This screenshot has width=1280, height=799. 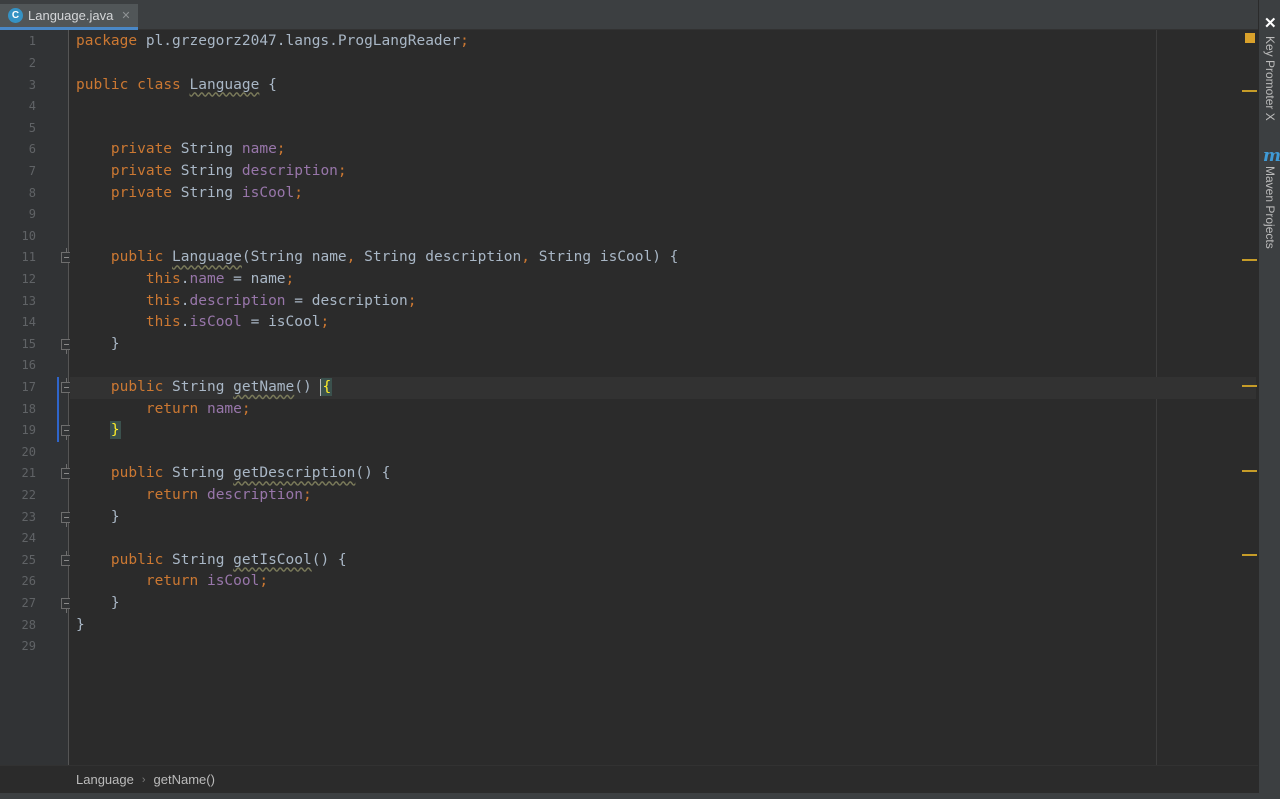 What do you see at coordinates (28, 581) in the screenshot?
I see `line-number: 26` at bounding box center [28, 581].